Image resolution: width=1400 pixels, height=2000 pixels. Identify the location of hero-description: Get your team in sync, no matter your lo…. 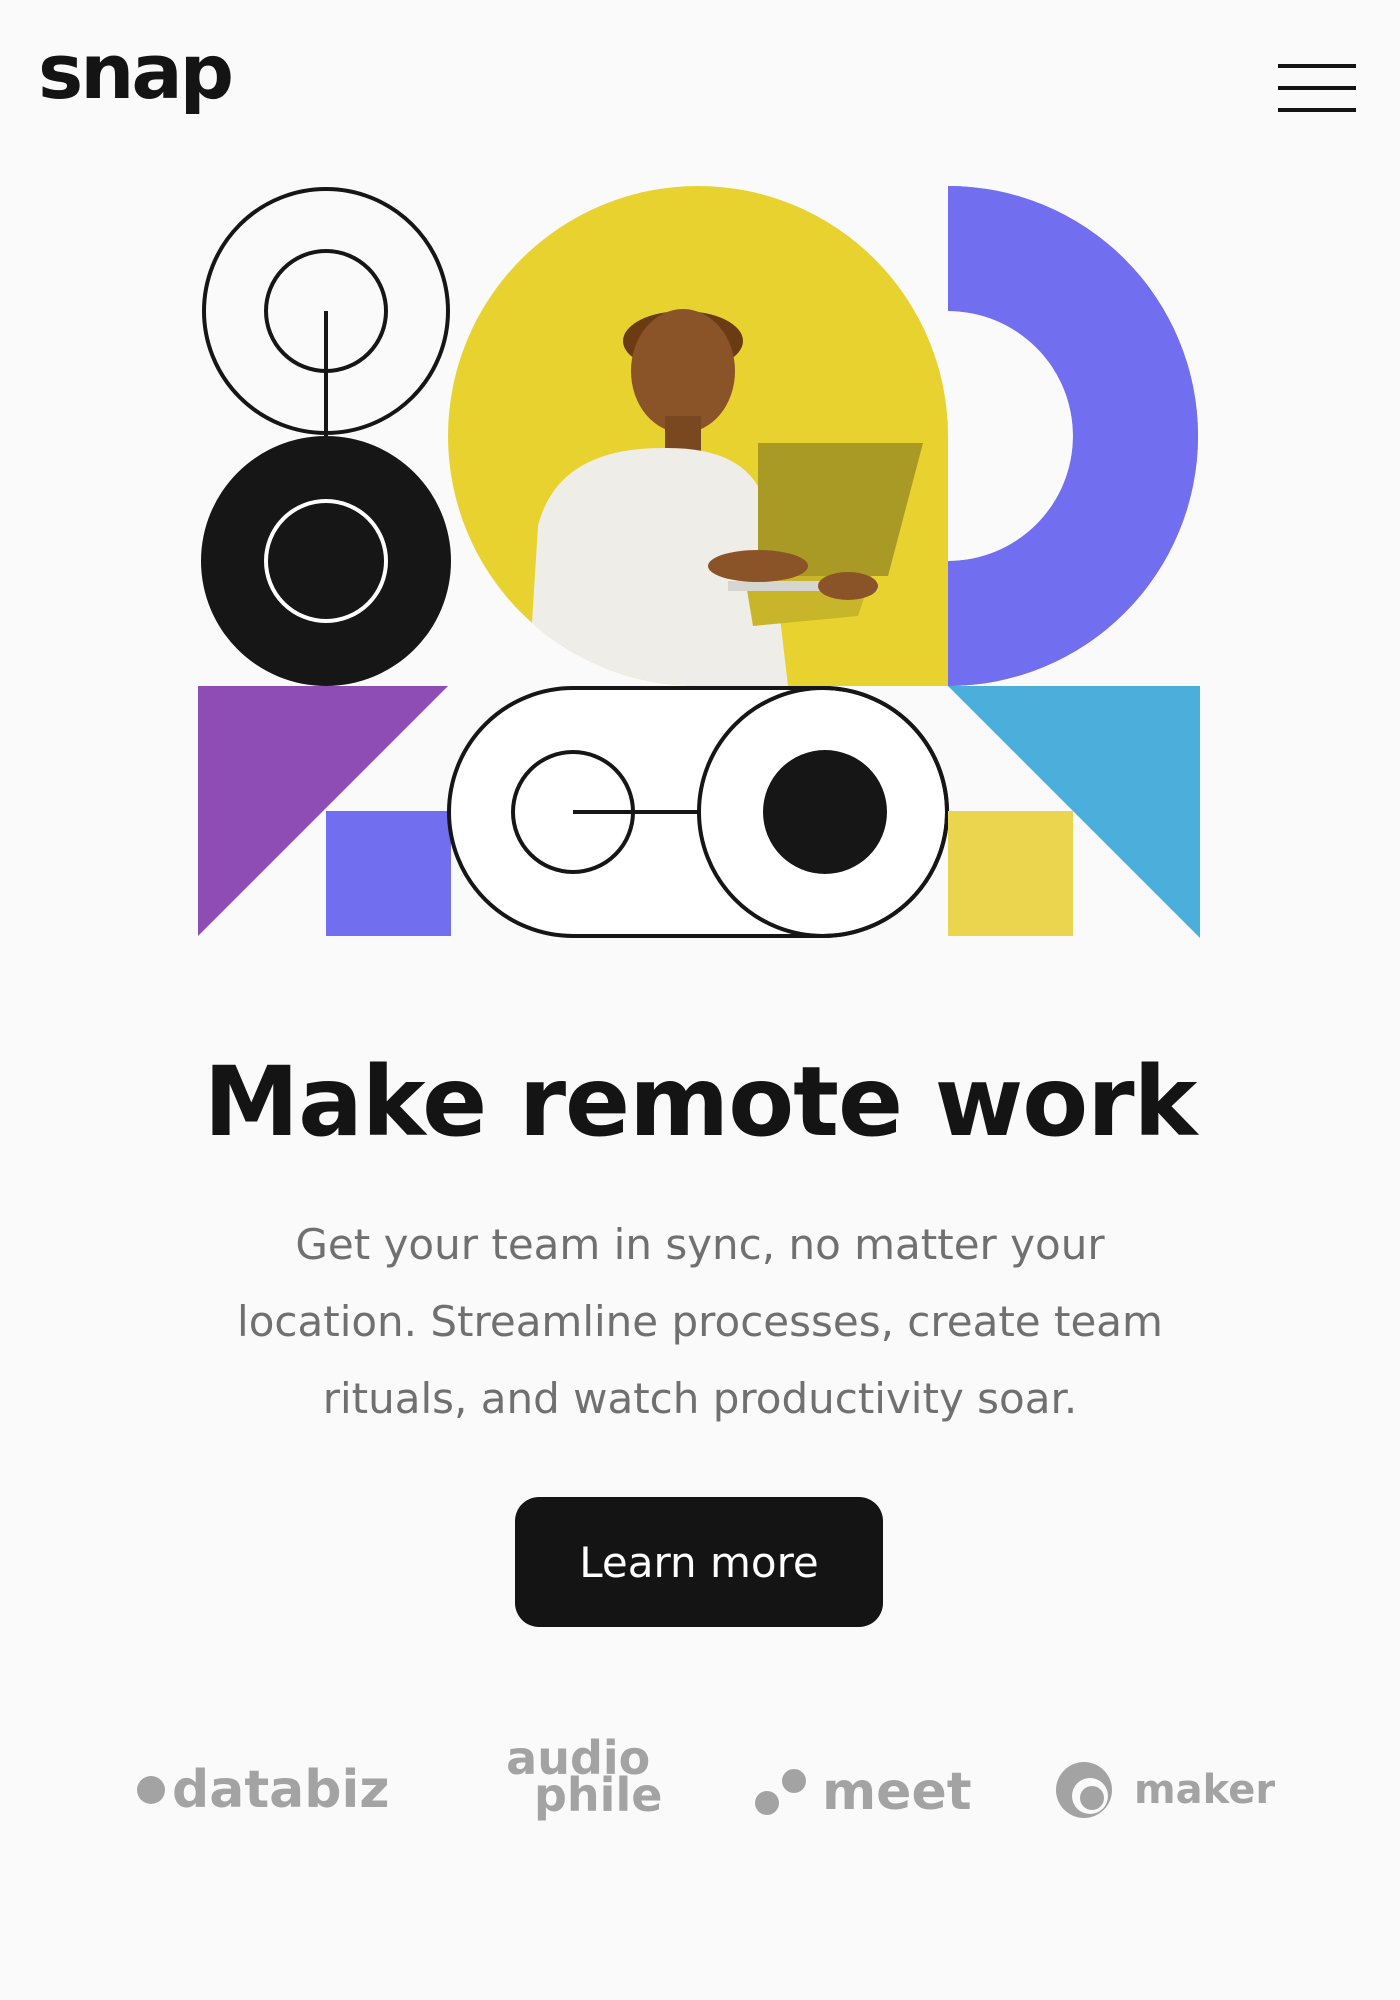
(700, 1321).